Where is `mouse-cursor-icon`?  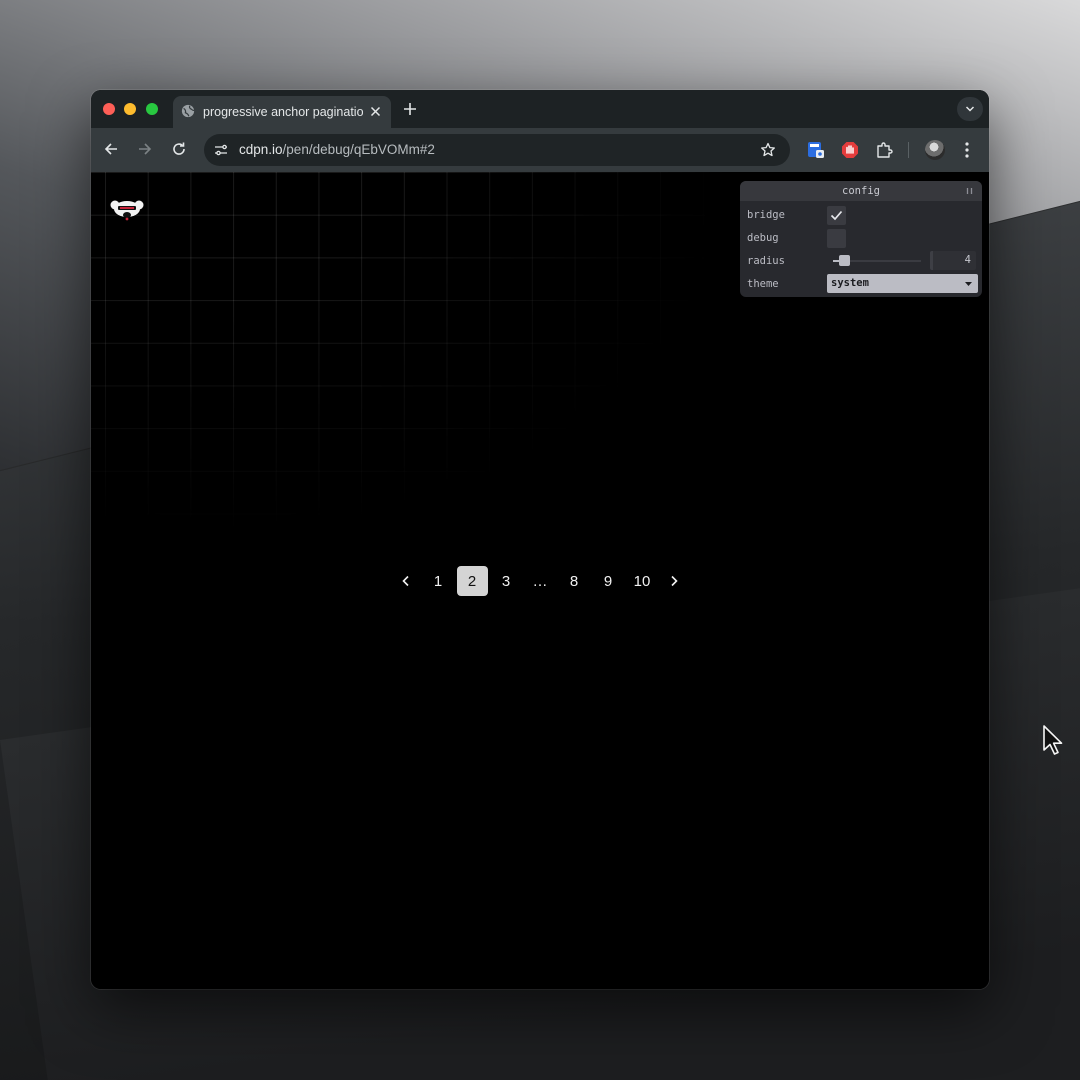
mouse-cursor-icon is located at coordinates (1053, 740).